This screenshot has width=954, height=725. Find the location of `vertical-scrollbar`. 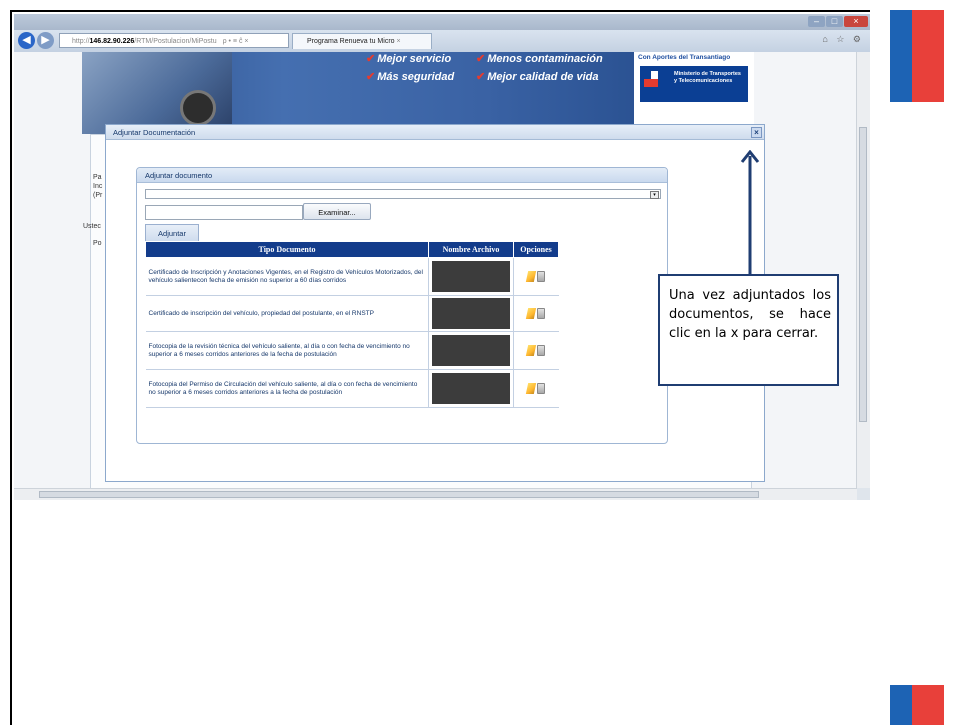

vertical-scrollbar is located at coordinates (863, 270).